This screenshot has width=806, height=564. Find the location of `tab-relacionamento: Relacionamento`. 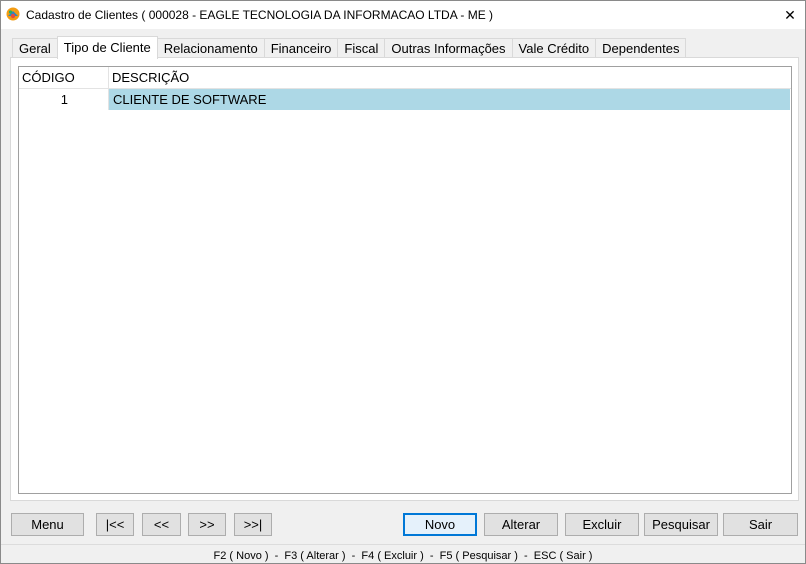

tab-relacionamento: Relacionamento is located at coordinates (210, 48).